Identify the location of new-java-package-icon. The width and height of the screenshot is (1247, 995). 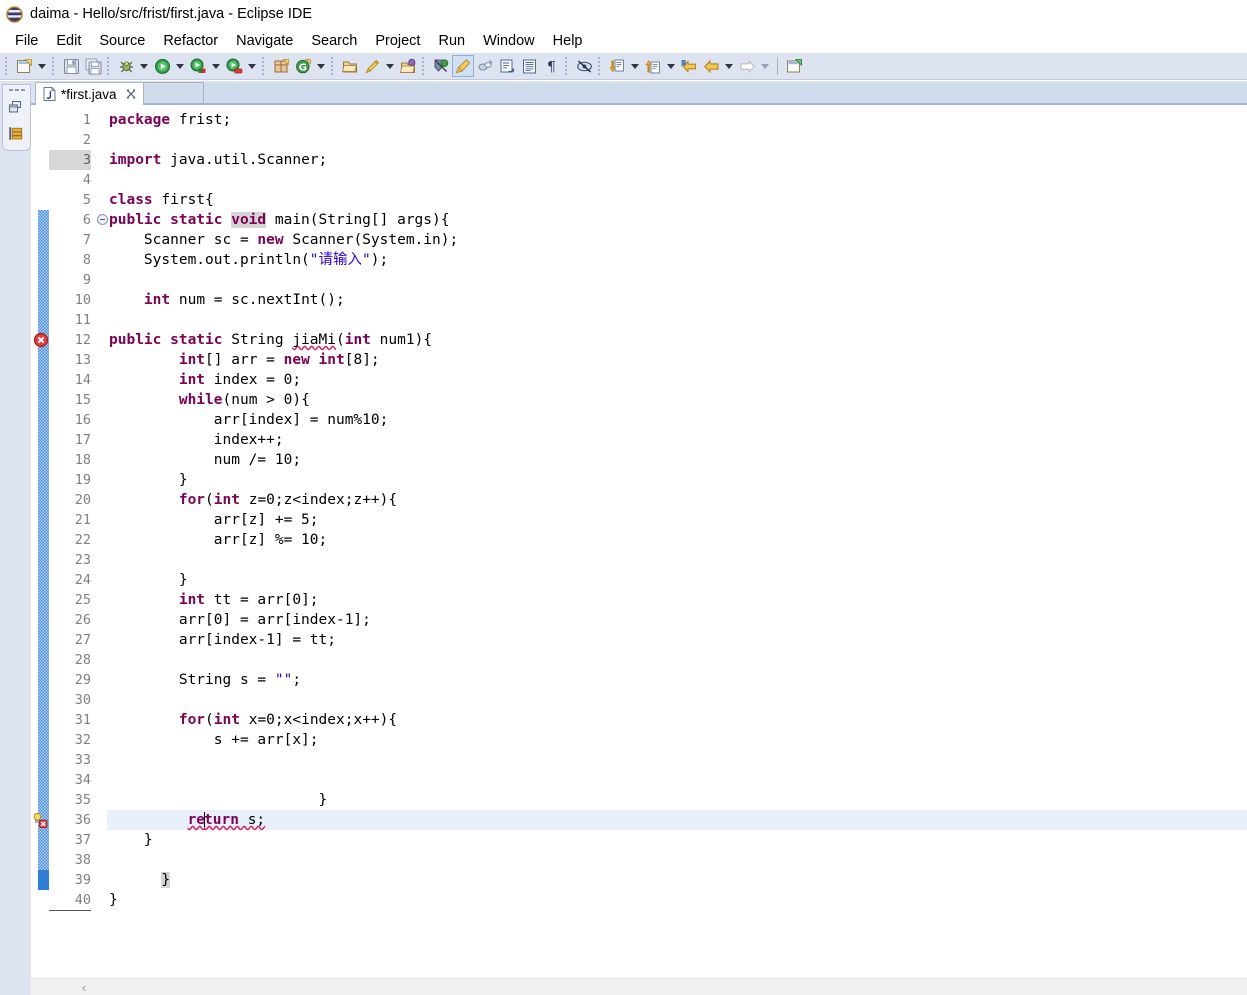
(281, 66).